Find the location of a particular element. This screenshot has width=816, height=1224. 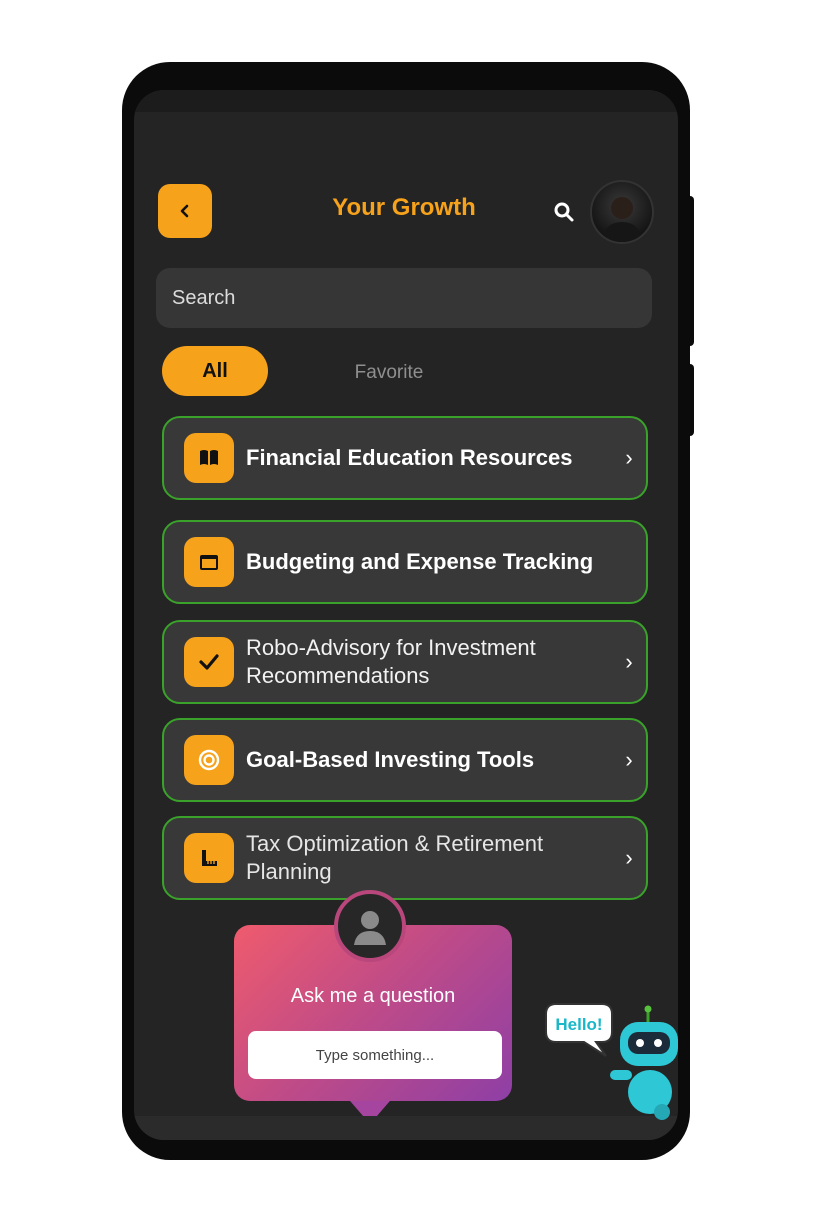

assistant-prompt: Ask me a question is located at coordinates (373, 996).